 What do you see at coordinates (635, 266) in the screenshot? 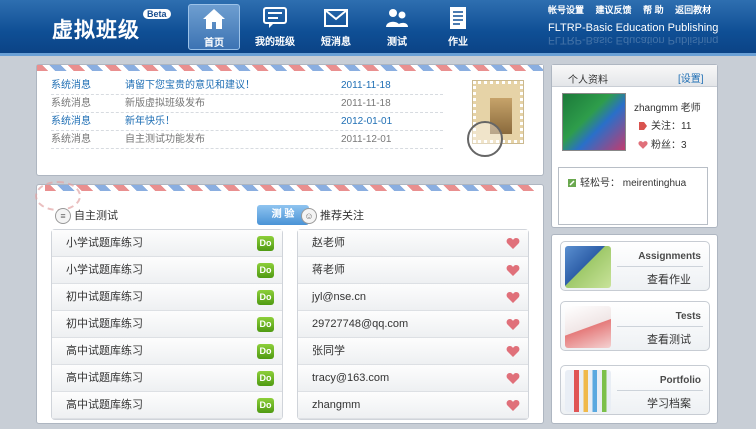
I see `assignments-card: Assignments 查看作业` at bounding box center [635, 266].